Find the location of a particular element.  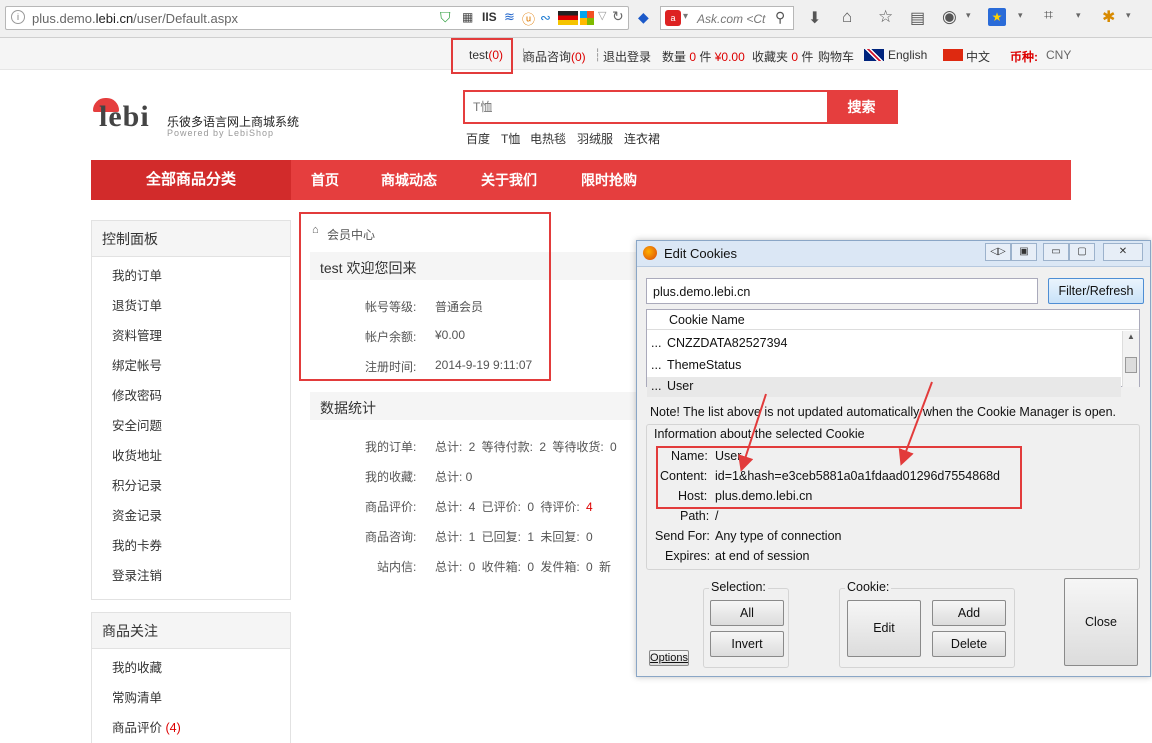

site-logo: lebi 乐彼多语言网上商城系统 Powered by LebiShop is located at coordinates (201, 120).